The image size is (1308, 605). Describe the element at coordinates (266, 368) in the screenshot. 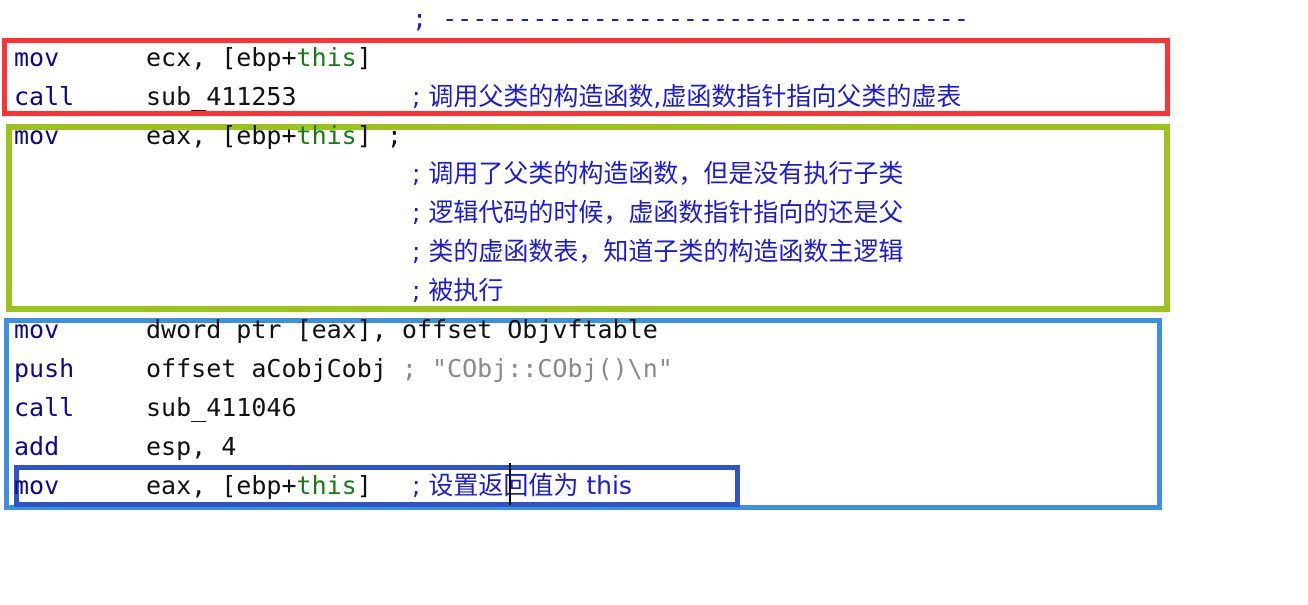

I see `operand-text: offset aCobjCobj` at that location.